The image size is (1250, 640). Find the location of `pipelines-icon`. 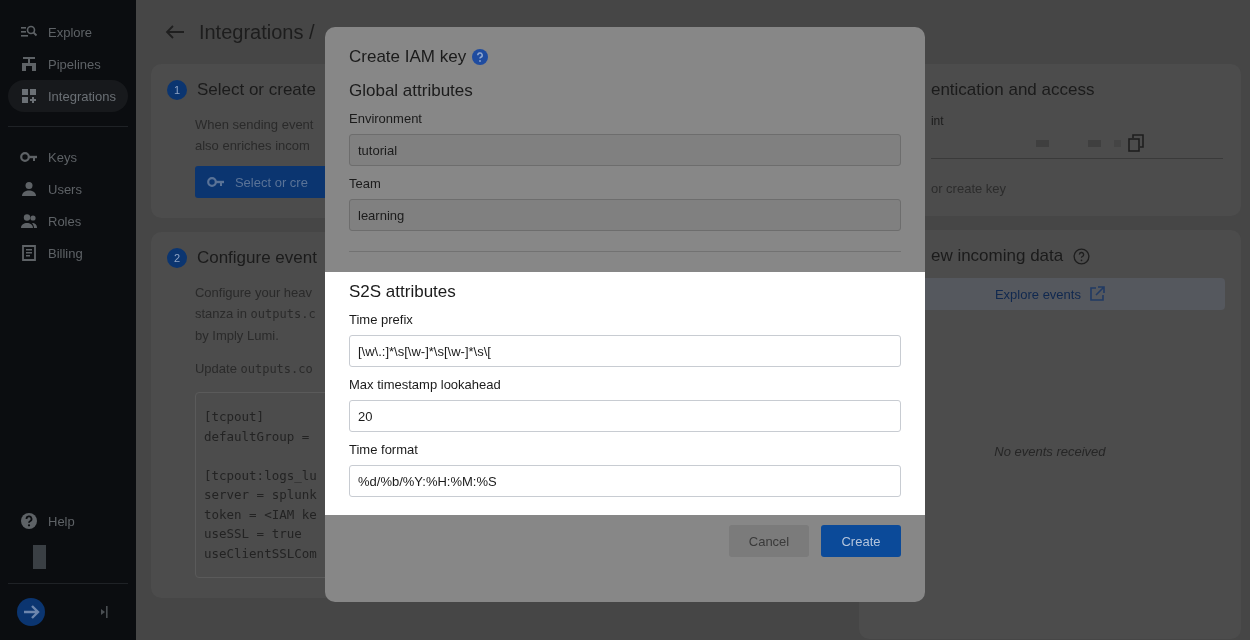

pipelines-icon is located at coordinates (29, 64).